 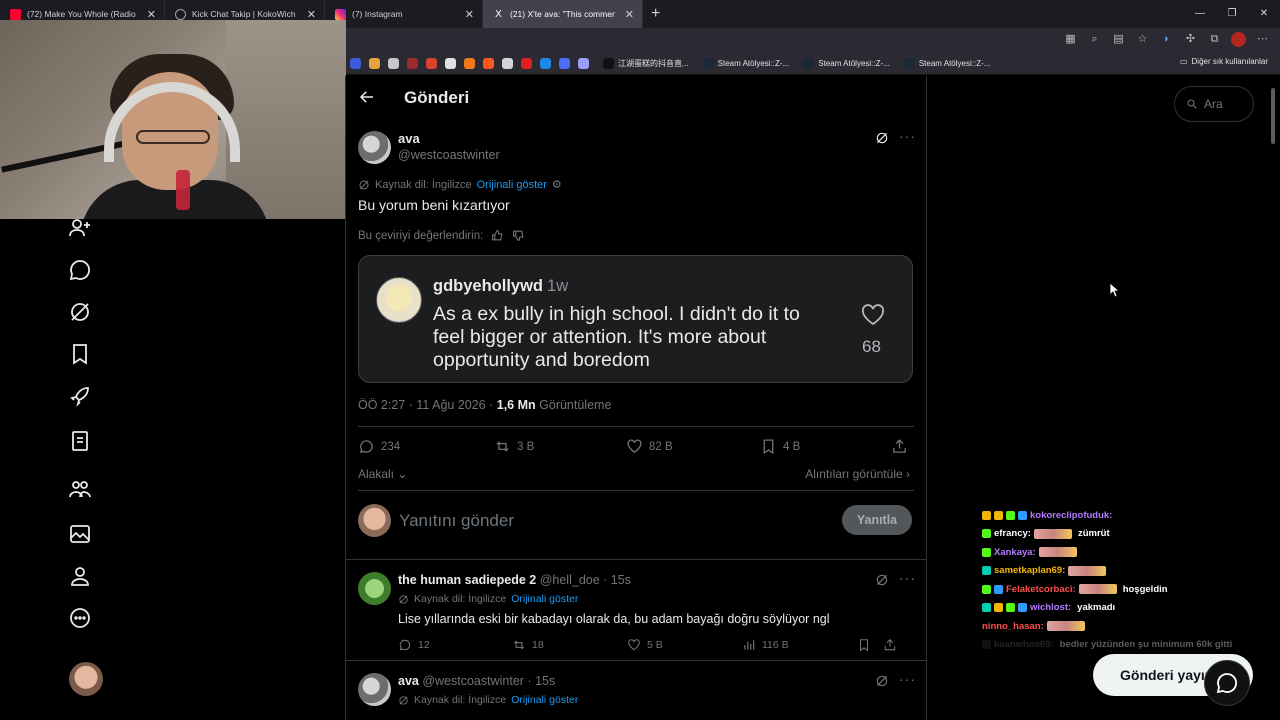 I want to click on reply-input: Yanıtını gönder, so click(x=456, y=521).